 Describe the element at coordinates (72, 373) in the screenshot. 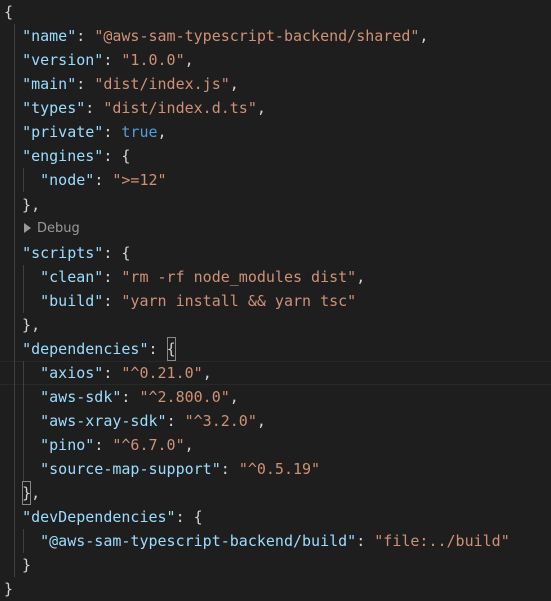

I see `code-token: "axios"` at that location.